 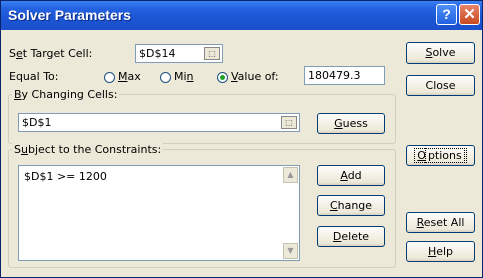 I want to click on min-radio-label: Min, so click(x=184, y=76).